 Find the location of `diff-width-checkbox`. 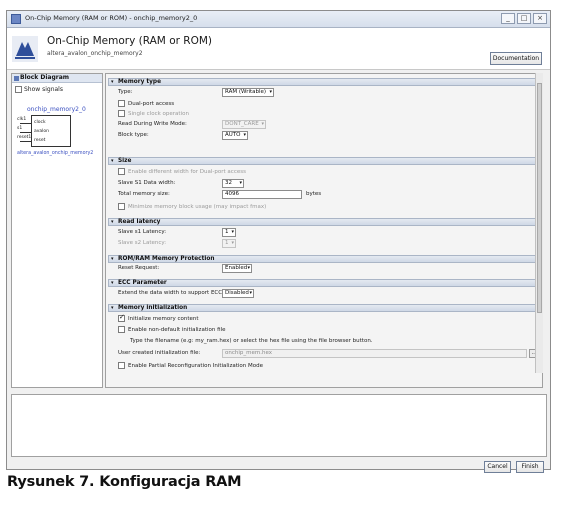

diff-width-checkbox is located at coordinates (121, 171).